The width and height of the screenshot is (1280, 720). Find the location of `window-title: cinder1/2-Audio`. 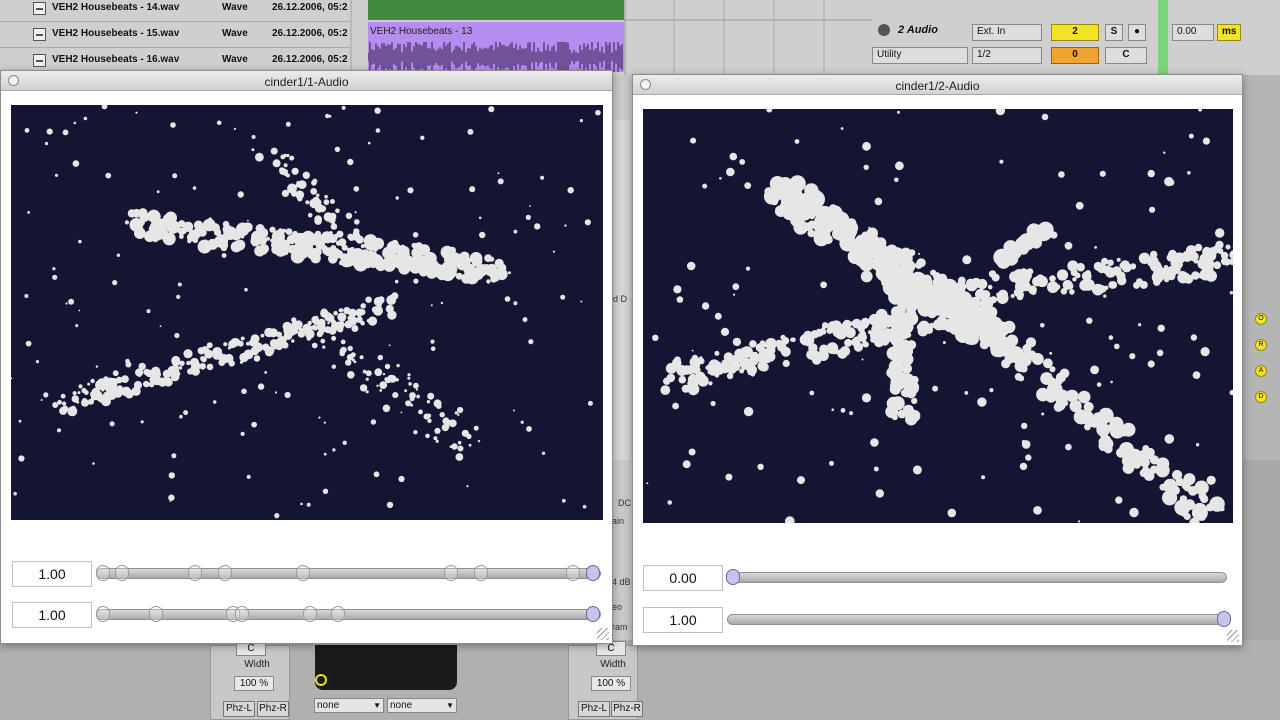

window-title: cinder1/2-Audio is located at coordinates (937, 86).